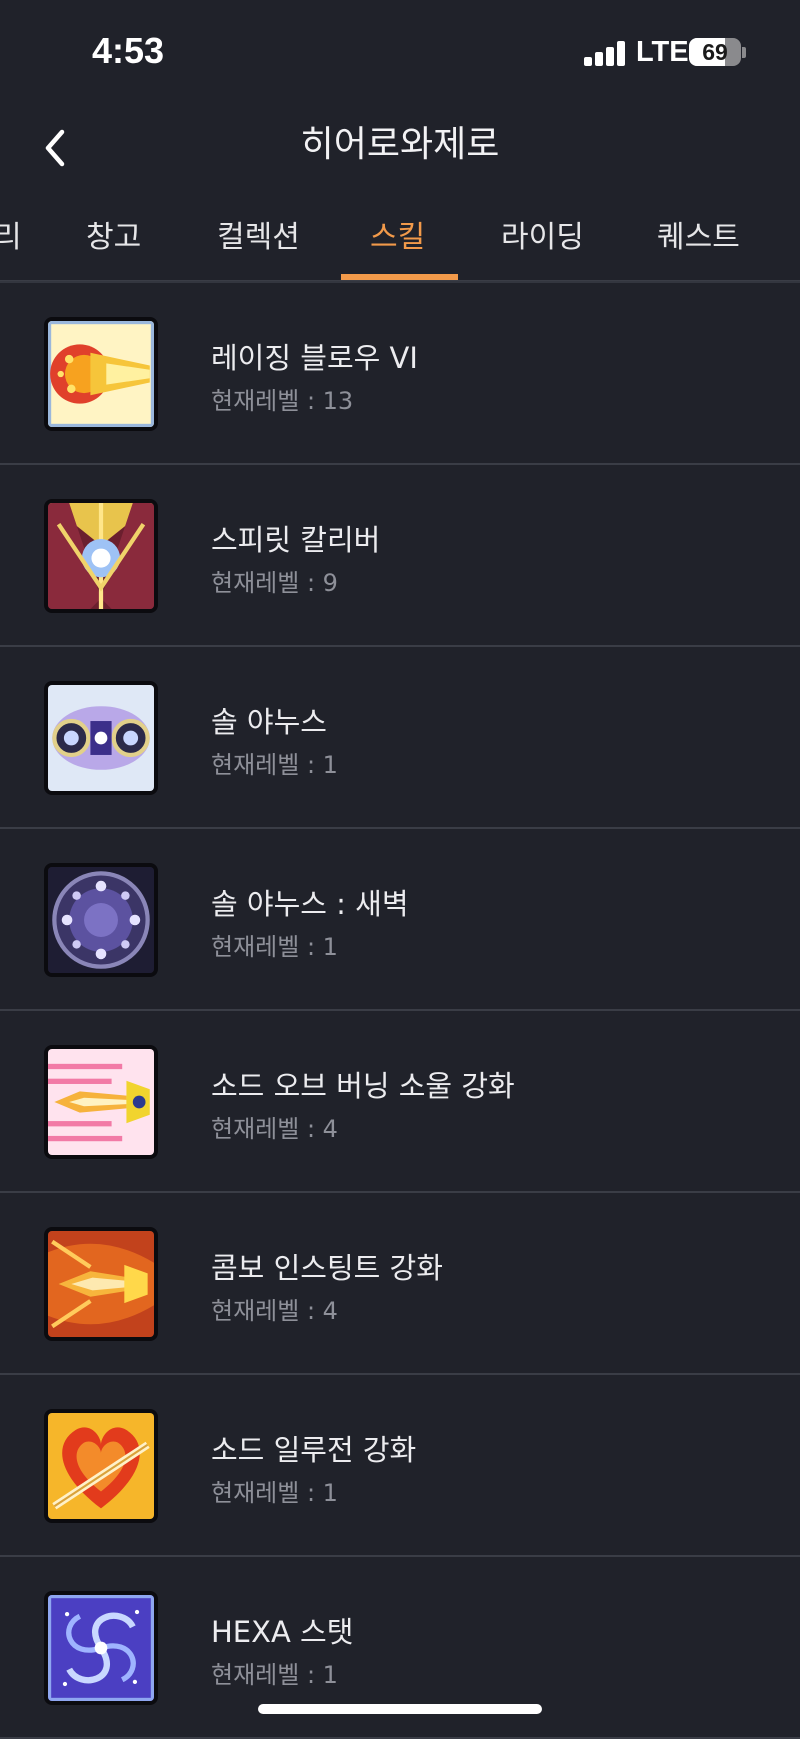 The width and height of the screenshot is (800, 1739). What do you see at coordinates (327, 1268) in the screenshot?
I see `skill-name: 콤보 인스팅트 강화` at bounding box center [327, 1268].